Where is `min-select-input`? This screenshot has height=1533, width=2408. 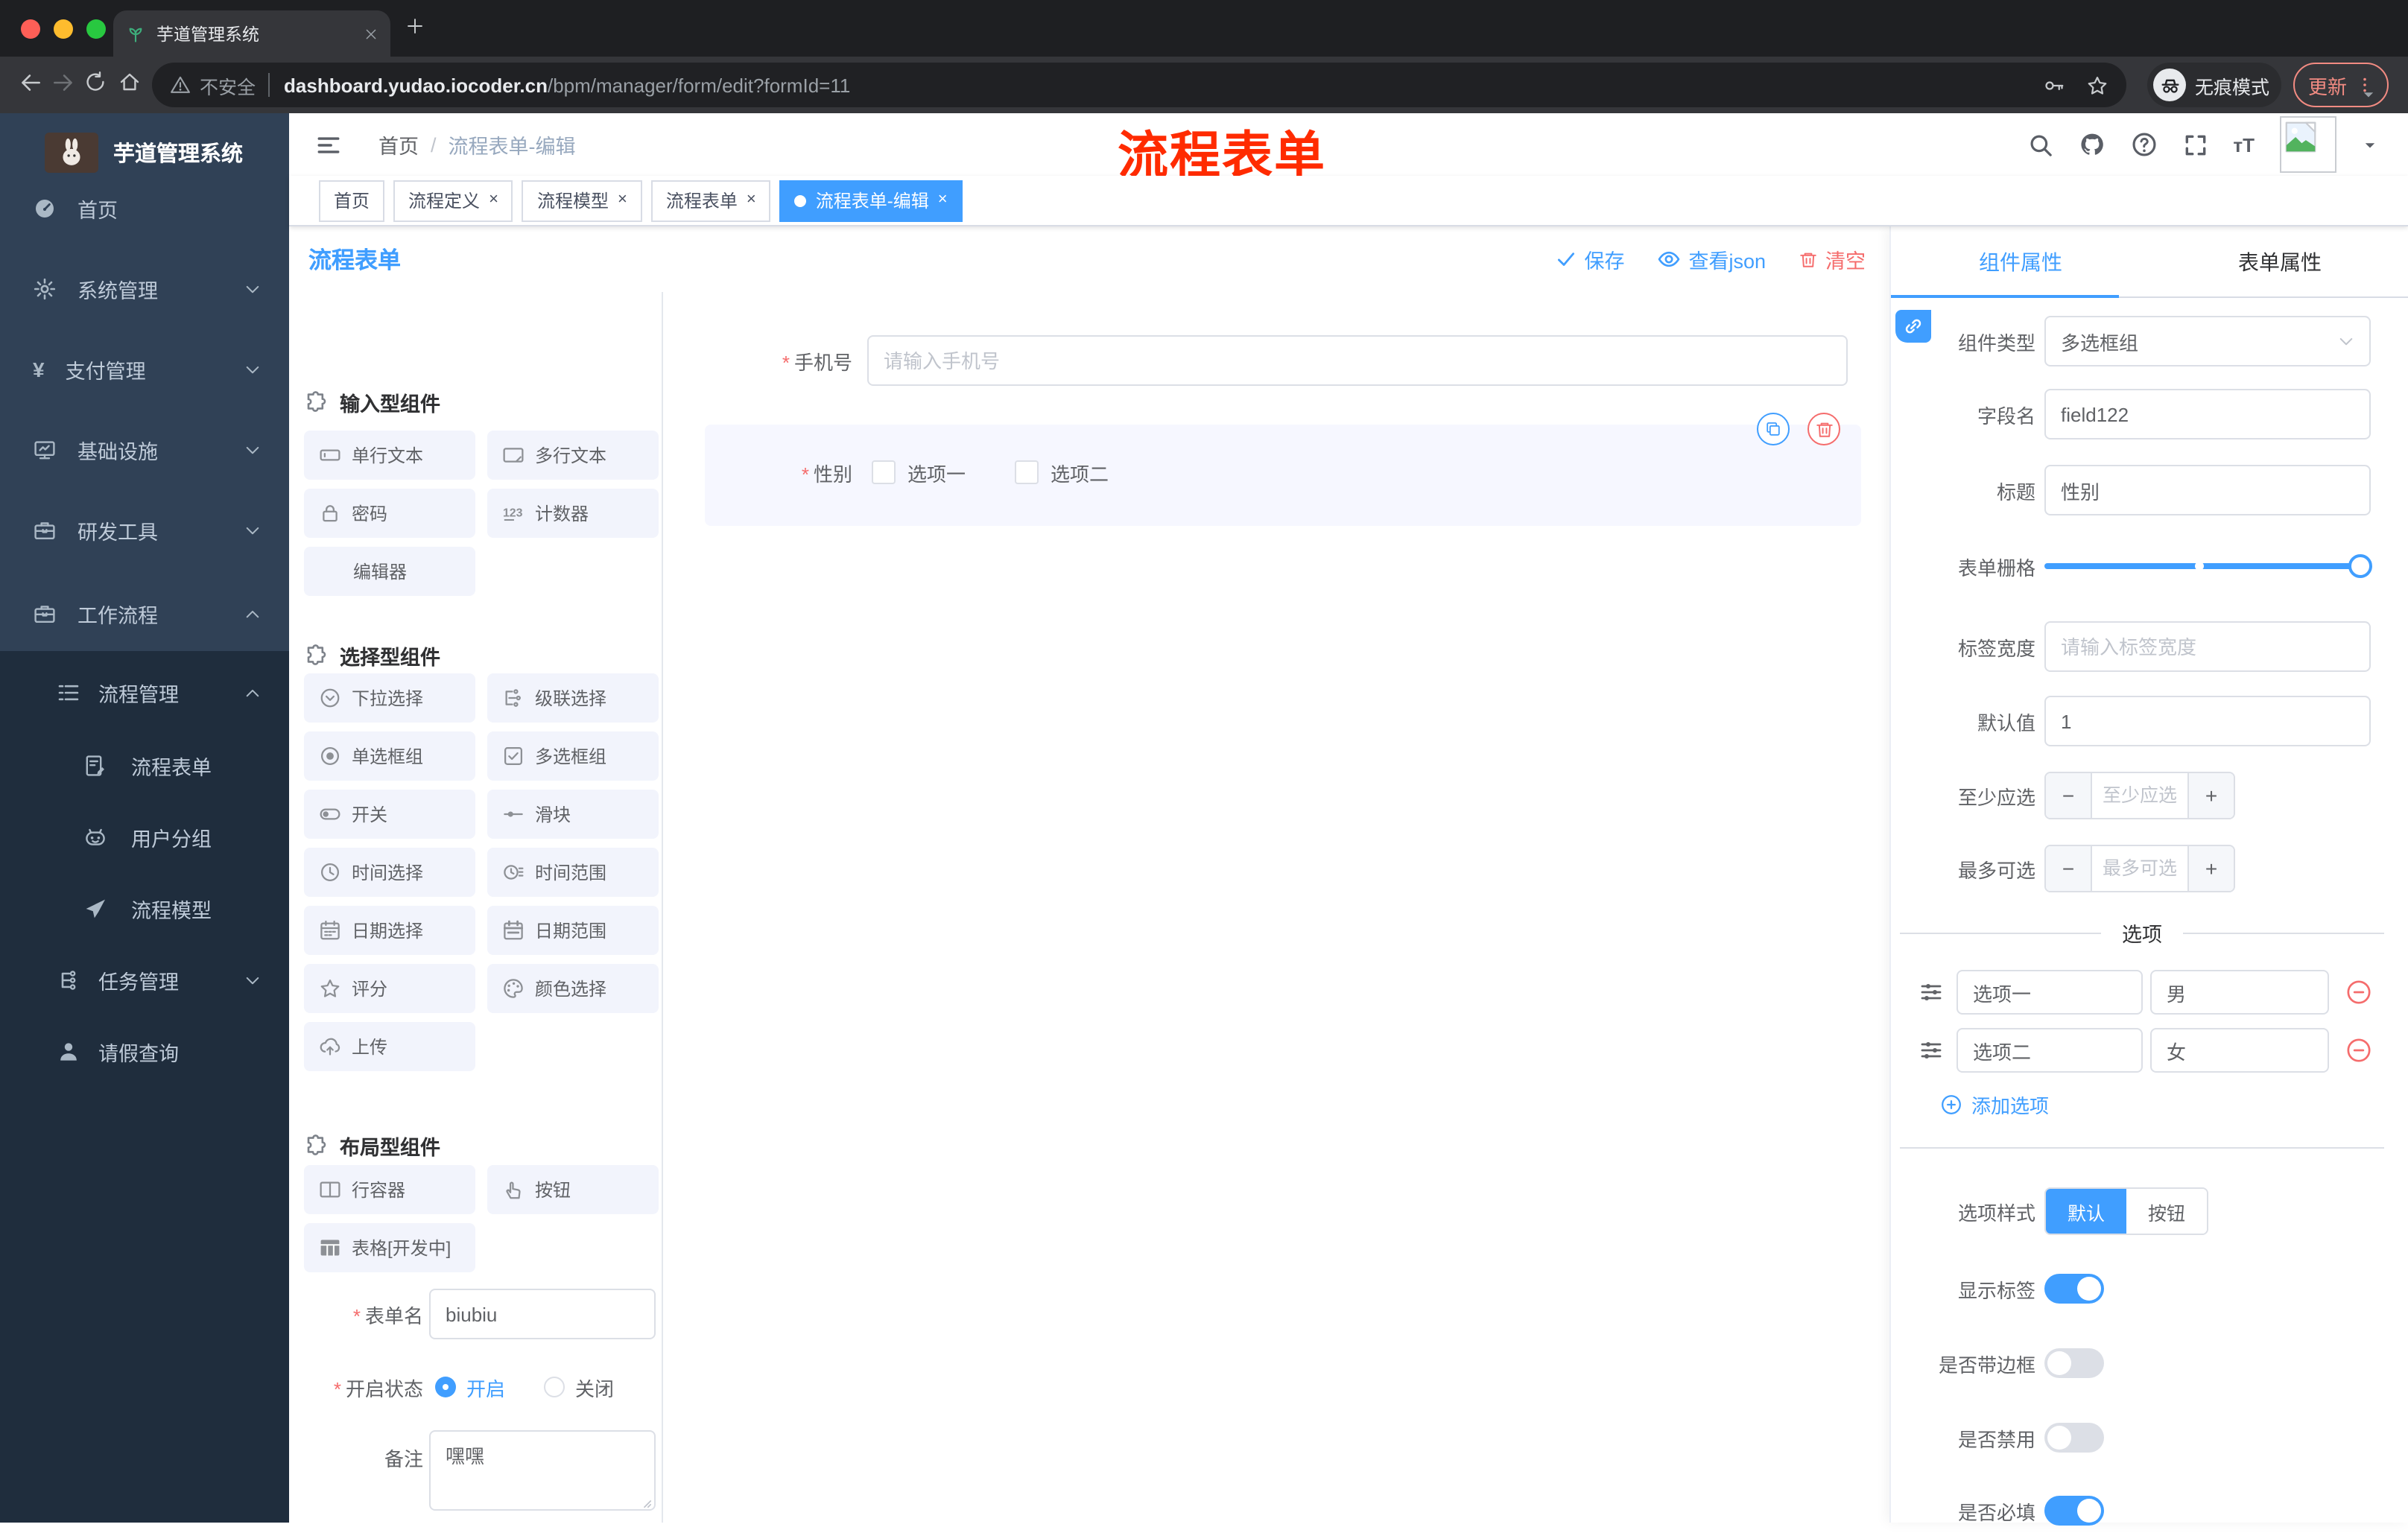
min-select-input is located at coordinates (2140, 796).